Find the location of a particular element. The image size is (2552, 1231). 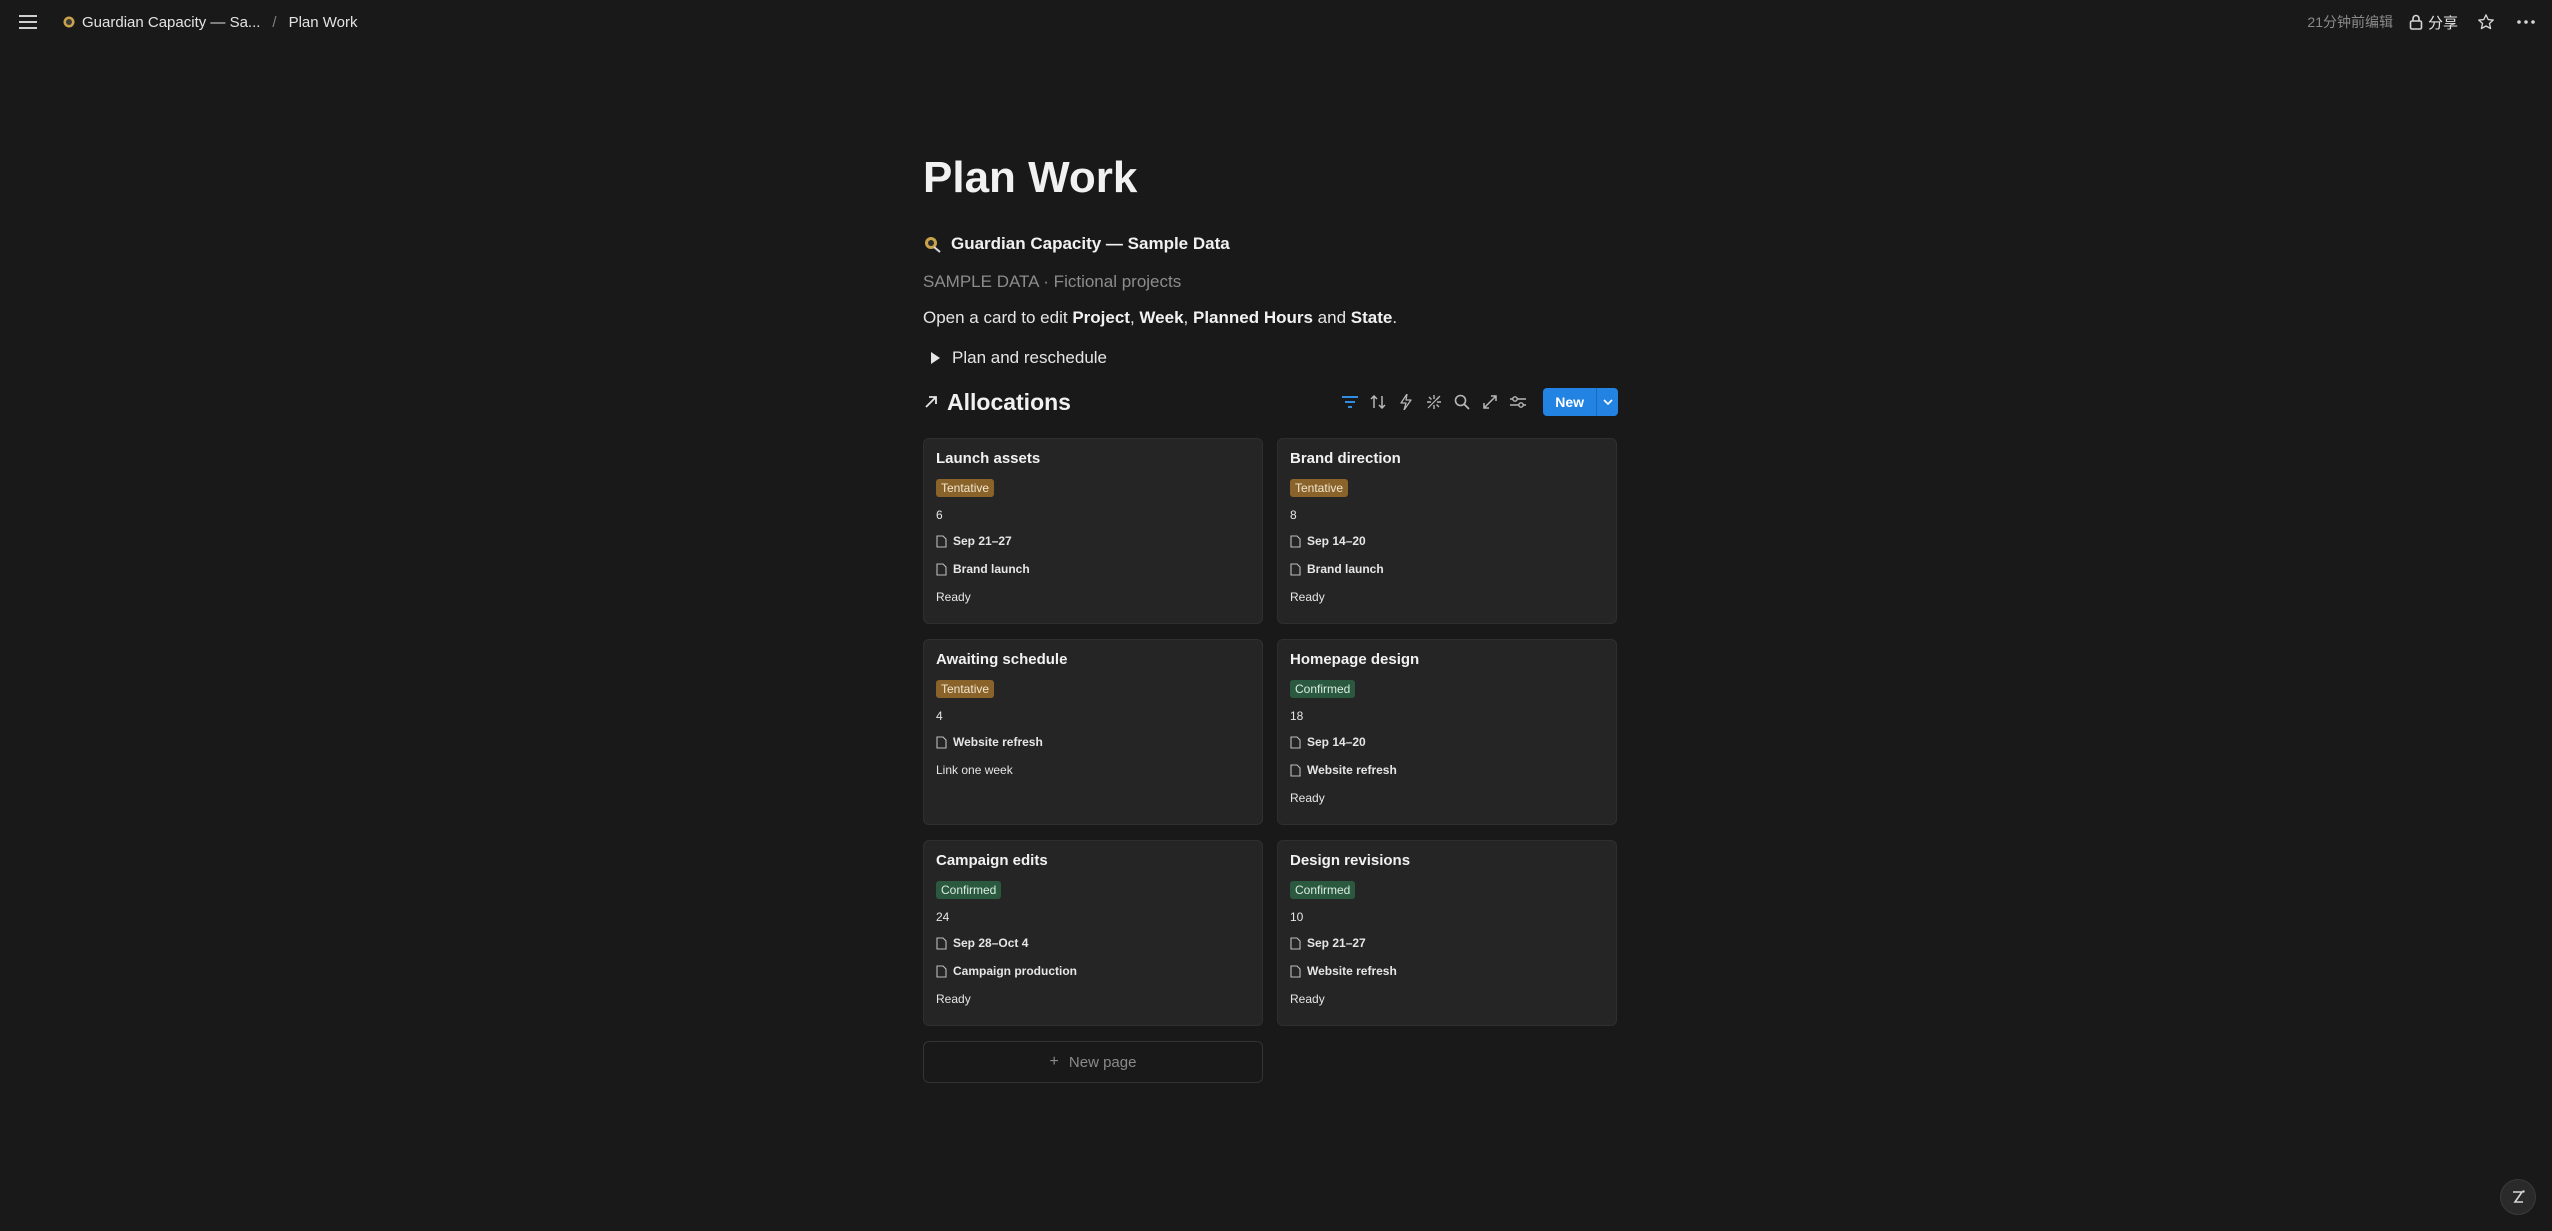

automation-button is located at coordinates (1406, 402).